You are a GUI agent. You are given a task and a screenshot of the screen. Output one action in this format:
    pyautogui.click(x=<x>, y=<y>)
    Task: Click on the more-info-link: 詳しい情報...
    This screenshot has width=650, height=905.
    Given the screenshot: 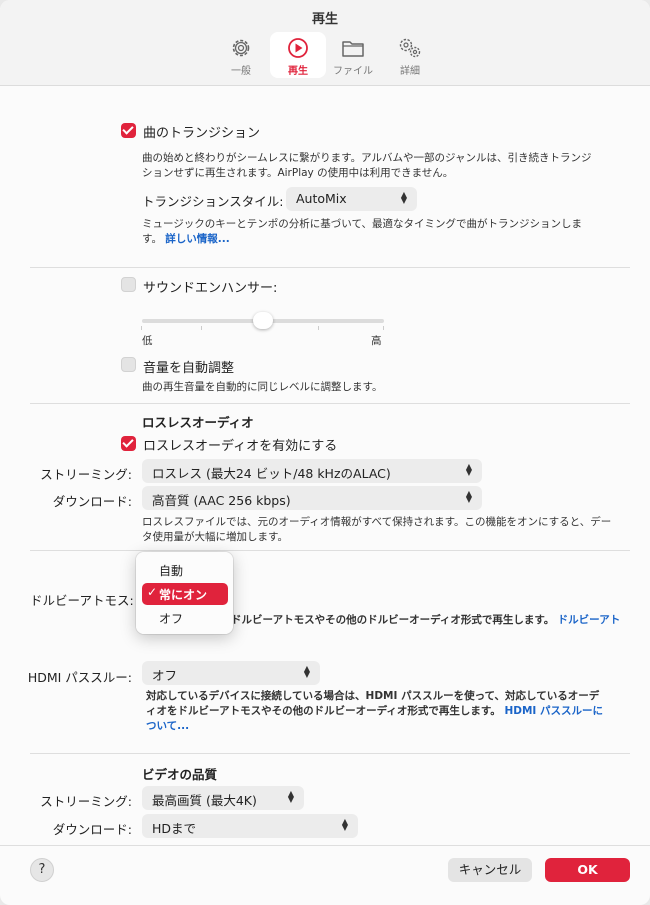 What is the action you would take?
    pyautogui.click(x=197, y=239)
    